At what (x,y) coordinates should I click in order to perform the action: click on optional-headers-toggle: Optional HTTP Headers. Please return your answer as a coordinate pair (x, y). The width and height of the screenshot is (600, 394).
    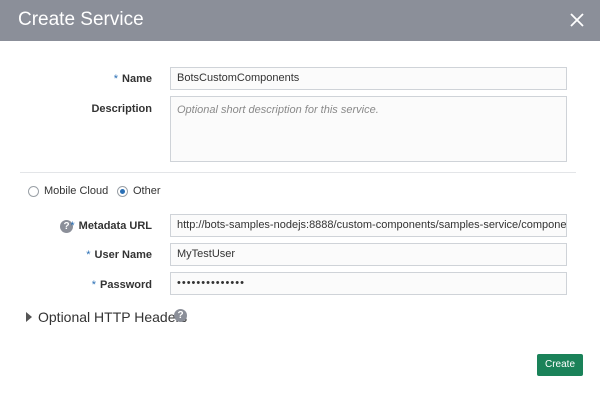
    Looking at the image, I should click on (106, 317).